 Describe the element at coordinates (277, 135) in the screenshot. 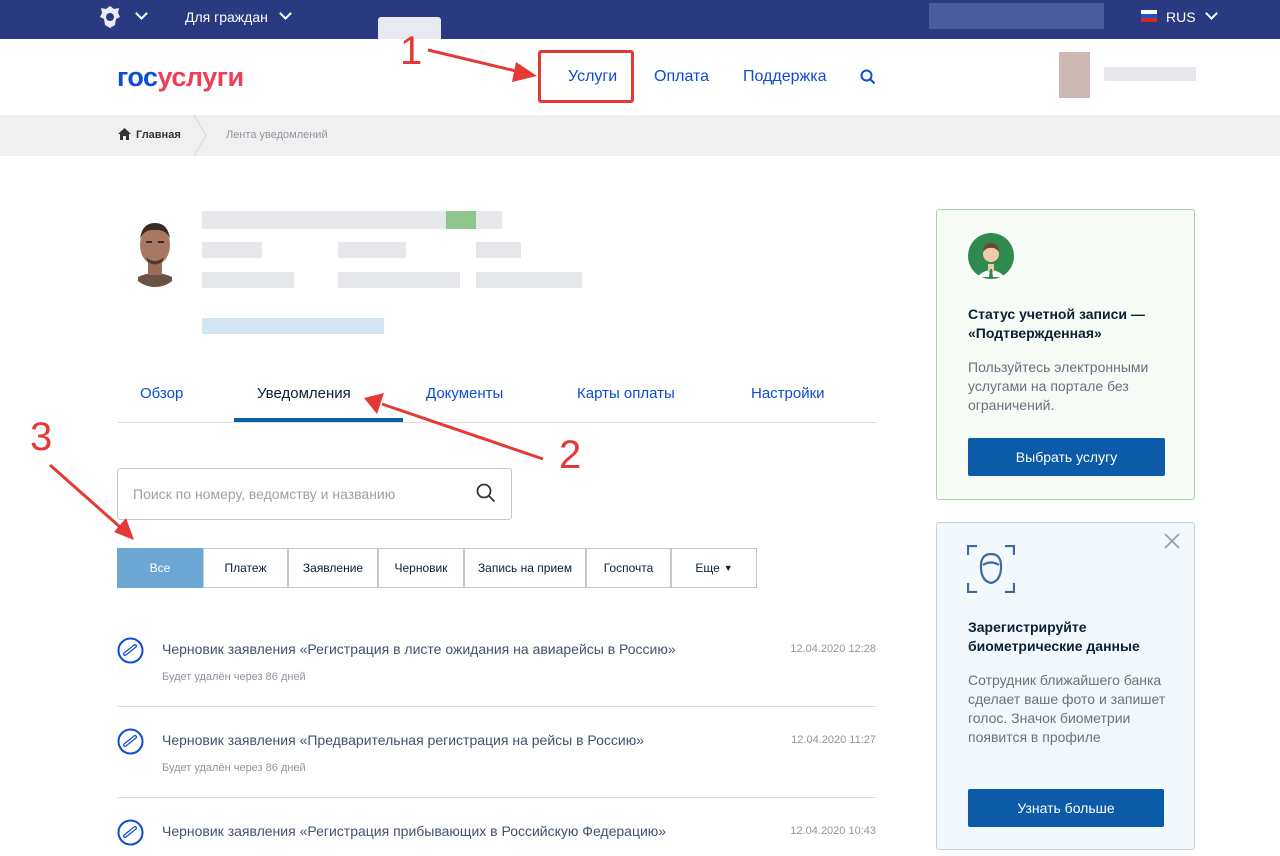

I see `breadcrumb-current: Лента уведомлений` at that location.